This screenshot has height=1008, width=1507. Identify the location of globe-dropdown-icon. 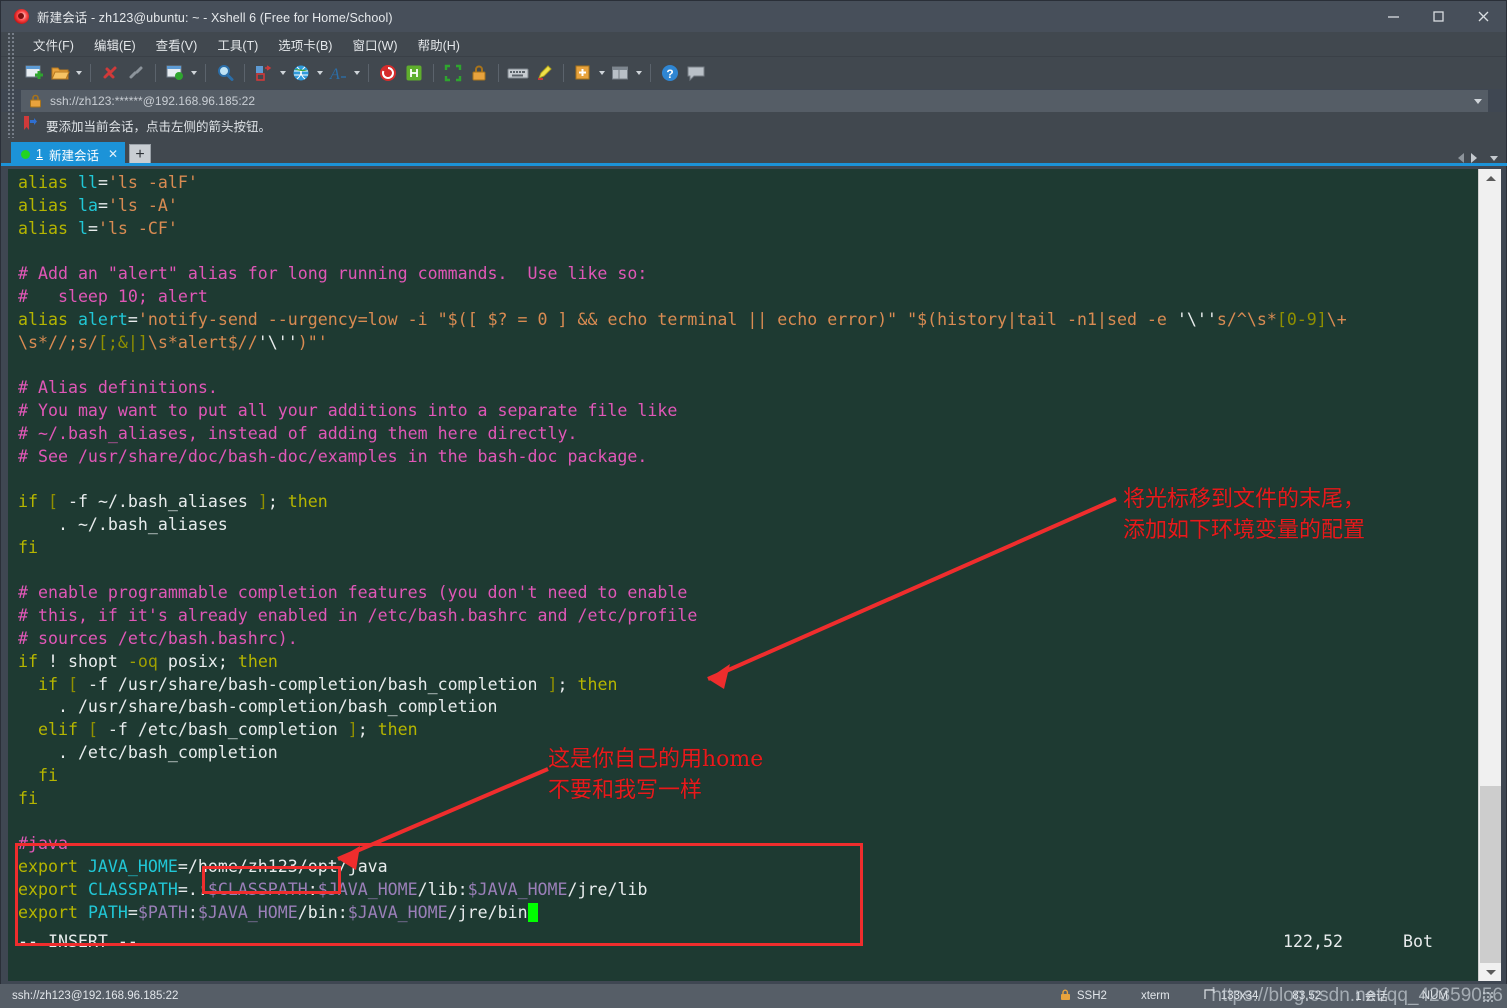
(319, 73).